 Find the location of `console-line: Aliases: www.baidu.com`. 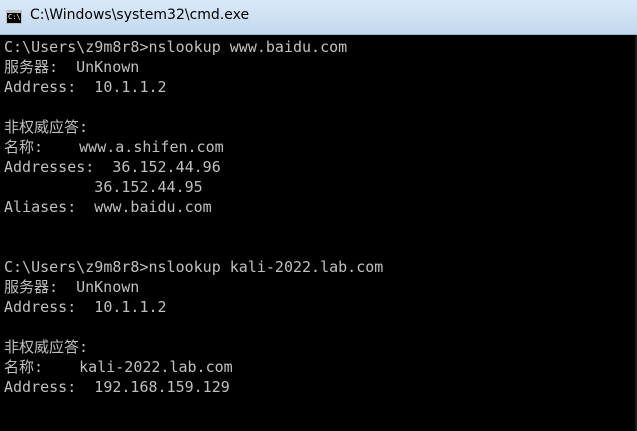

console-line: Aliases: www.baidu.com is located at coordinates (108, 207).